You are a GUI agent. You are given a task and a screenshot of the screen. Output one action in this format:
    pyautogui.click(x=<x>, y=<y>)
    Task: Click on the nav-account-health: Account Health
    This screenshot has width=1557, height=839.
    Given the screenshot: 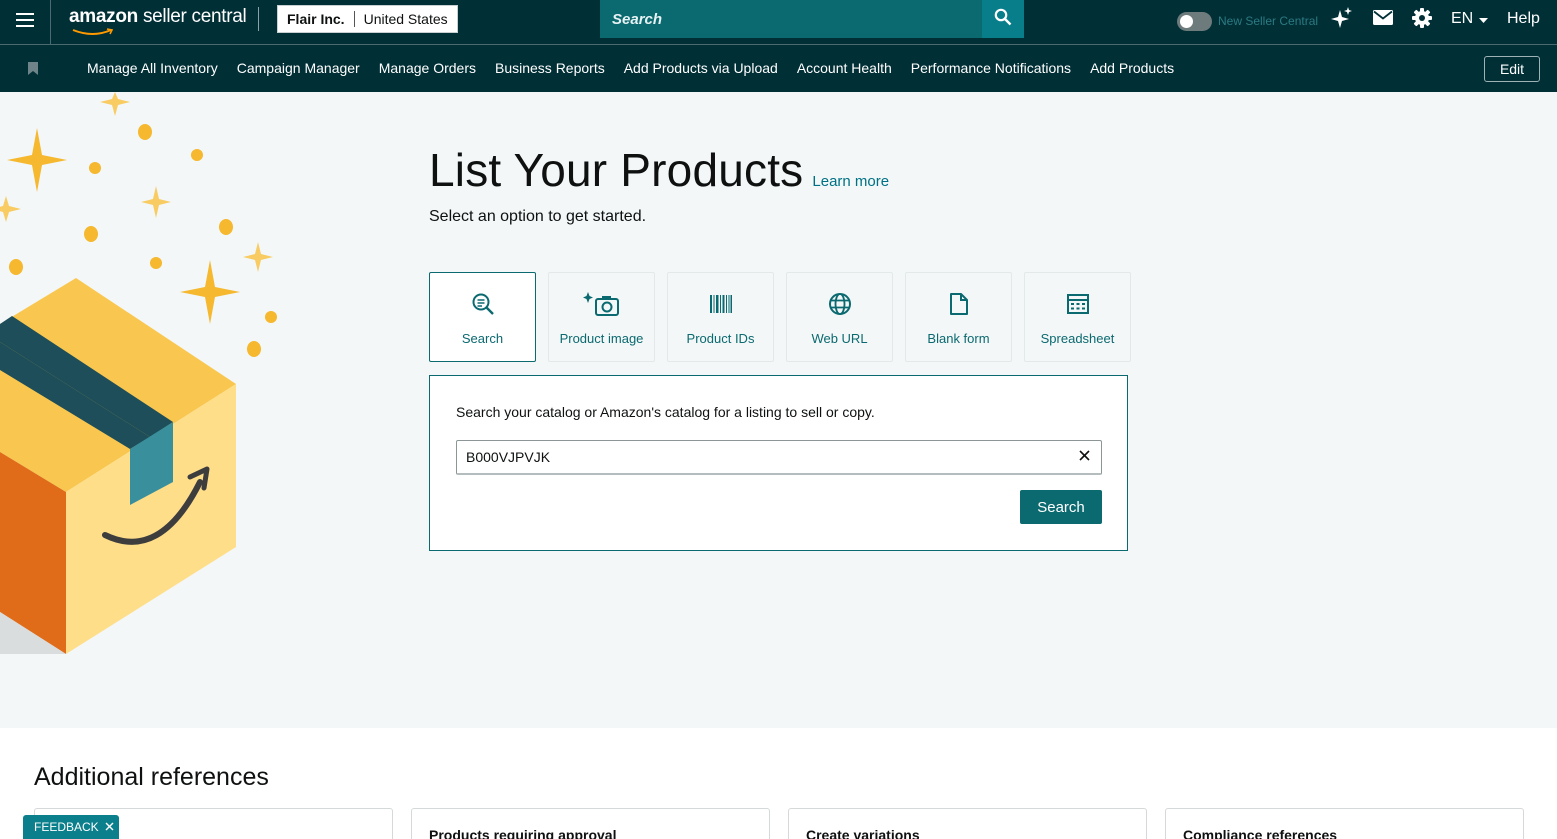 What is the action you would take?
    pyautogui.click(x=844, y=68)
    